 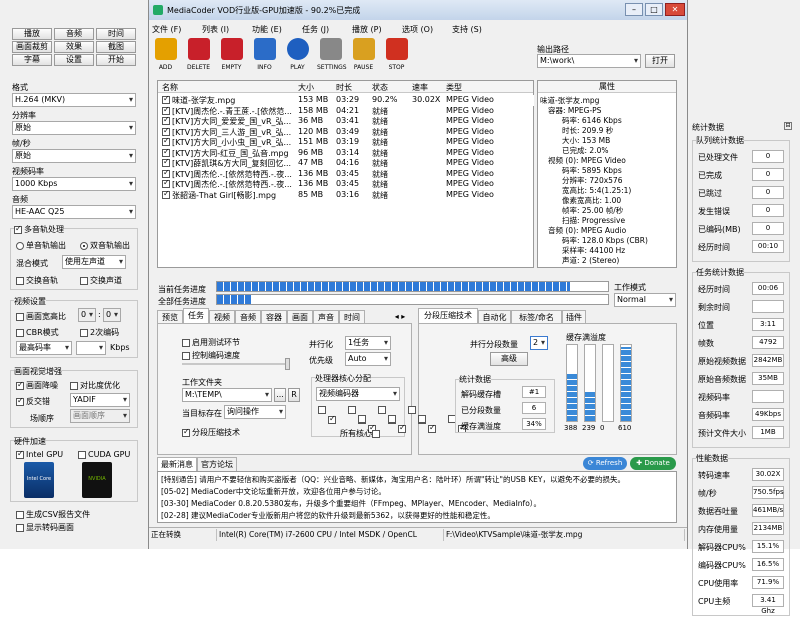 What do you see at coordinates (605, 463) in the screenshot?
I see `refresh-button: ⟳ Refresh` at bounding box center [605, 463].